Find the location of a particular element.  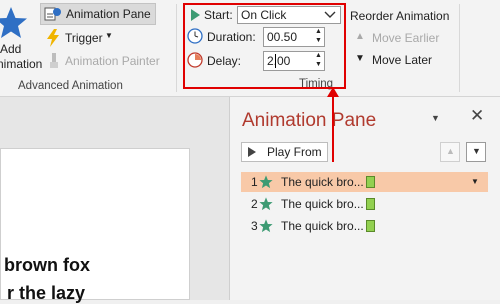

annotation-arrow is located at coordinates (333, 124).